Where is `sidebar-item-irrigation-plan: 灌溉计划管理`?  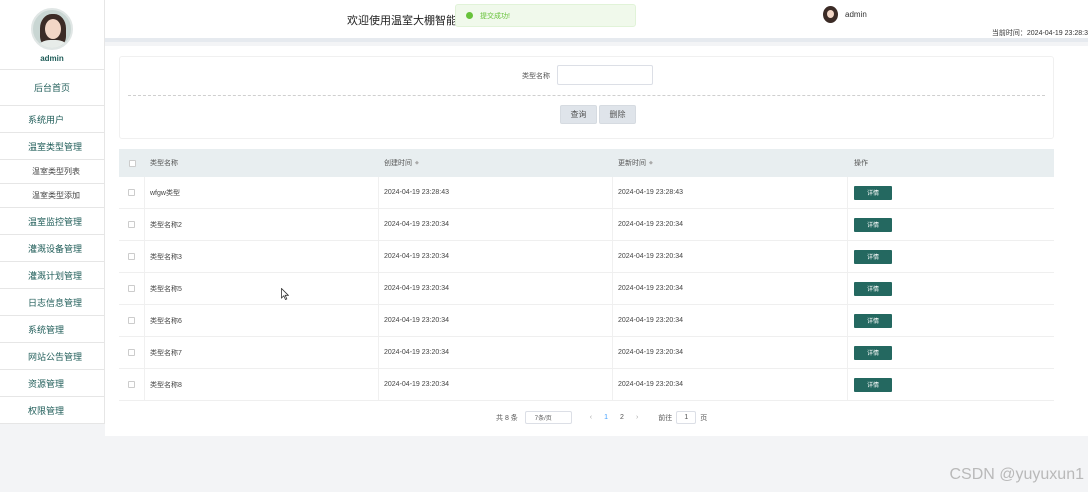
sidebar-item-irrigation-plan: 灌溉计划管理 is located at coordinates (52, 275).